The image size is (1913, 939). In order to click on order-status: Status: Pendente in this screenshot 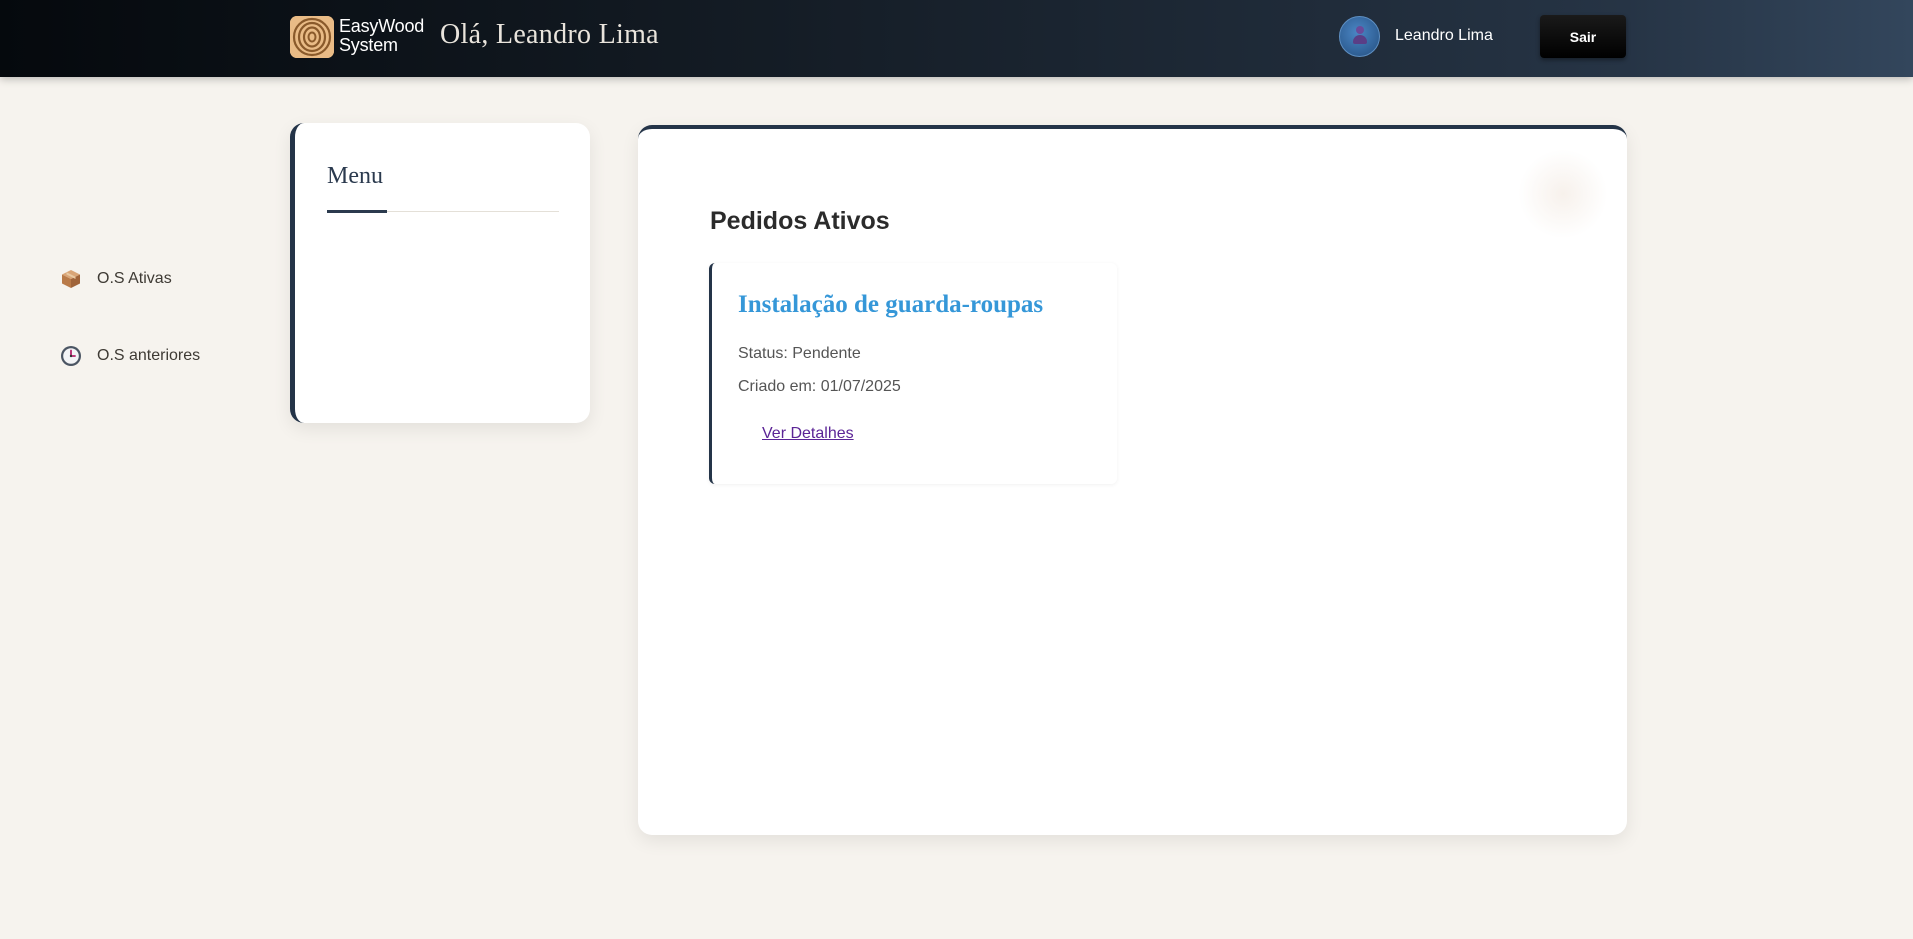, I will do `click(799, 353)`.